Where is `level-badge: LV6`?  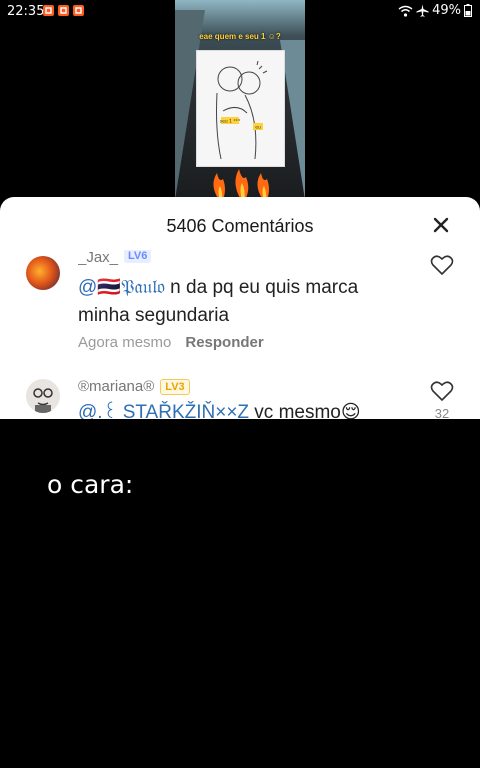
level-badge: LV6 is located at coordinates (138, 256).